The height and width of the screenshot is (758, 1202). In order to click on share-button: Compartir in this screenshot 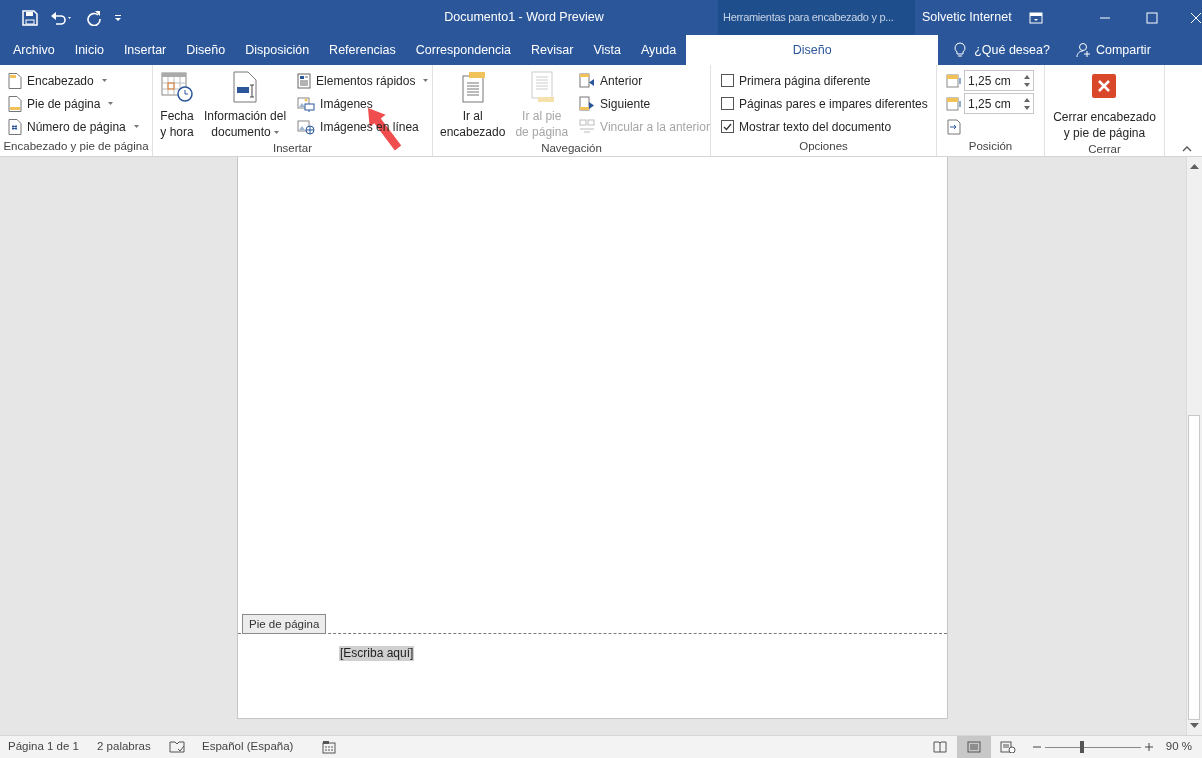, I will do `click(1123, 50)`.